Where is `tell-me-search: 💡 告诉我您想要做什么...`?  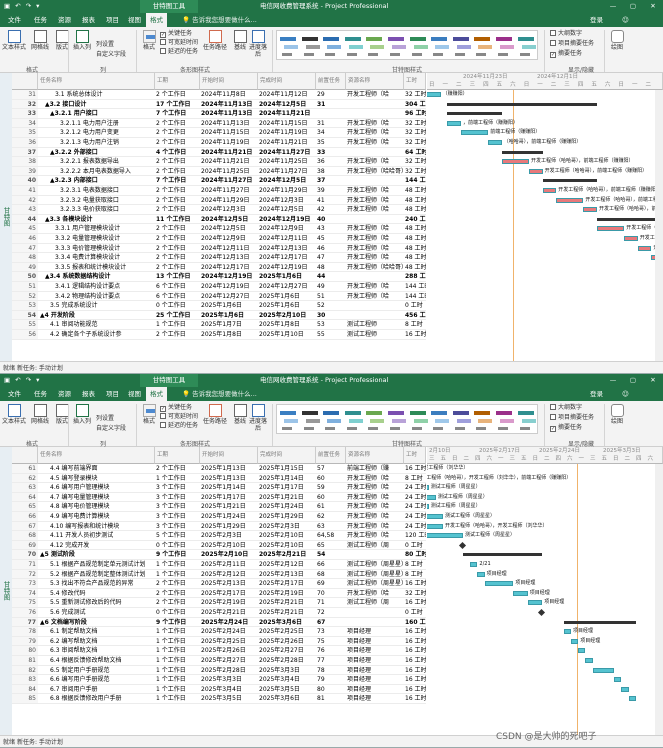
tell-me-search: 💡 告诉我您想要做什么... is located at coordinates (237, 20).